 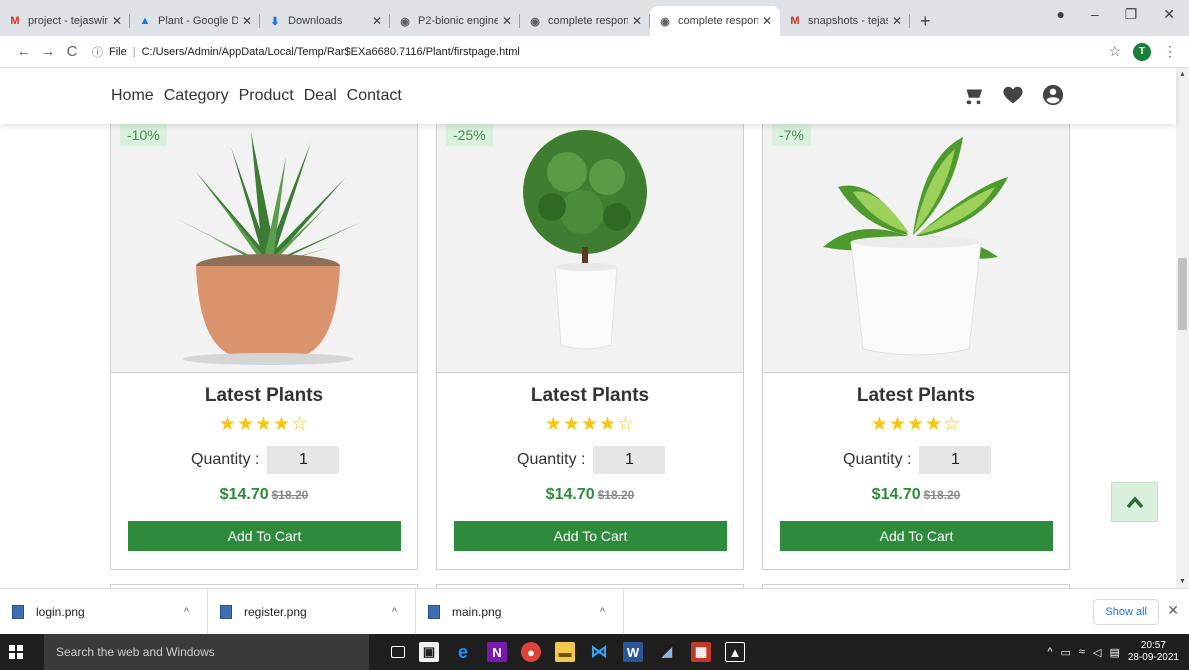 I want to click on browser-tab: ⬇ Downloads ✕, so click(x=325, y=21).